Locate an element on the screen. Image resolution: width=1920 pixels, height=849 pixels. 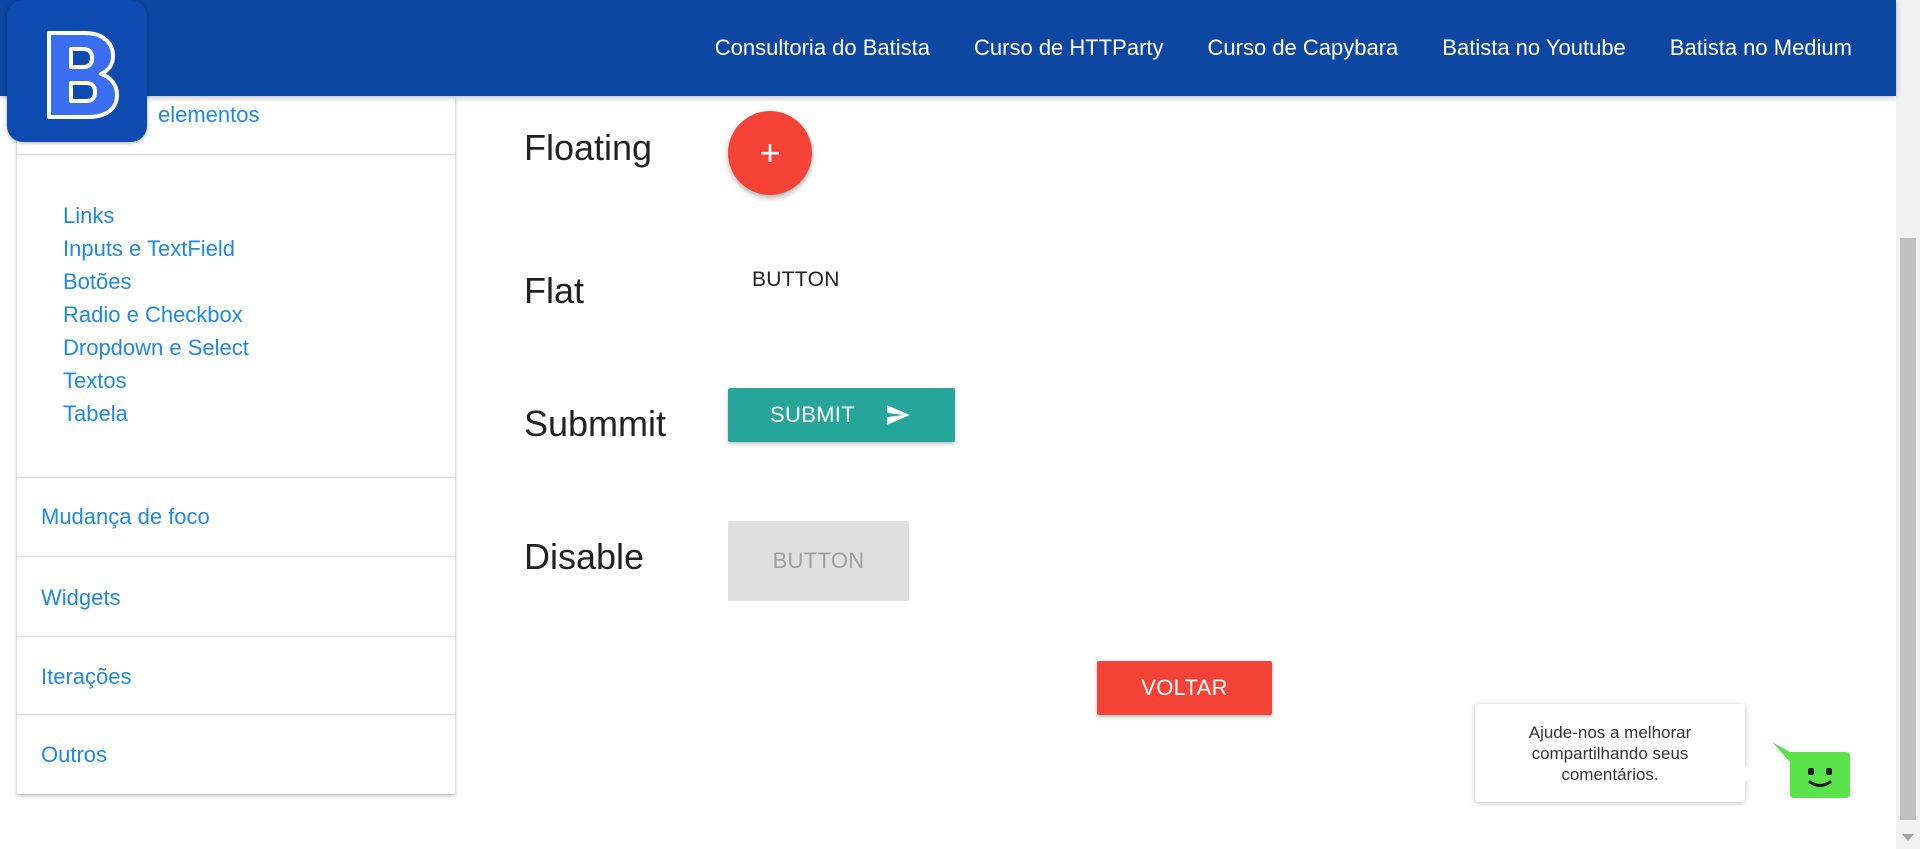
sidebar-category-widgets: Widgets is located at coordinates (236, 597).